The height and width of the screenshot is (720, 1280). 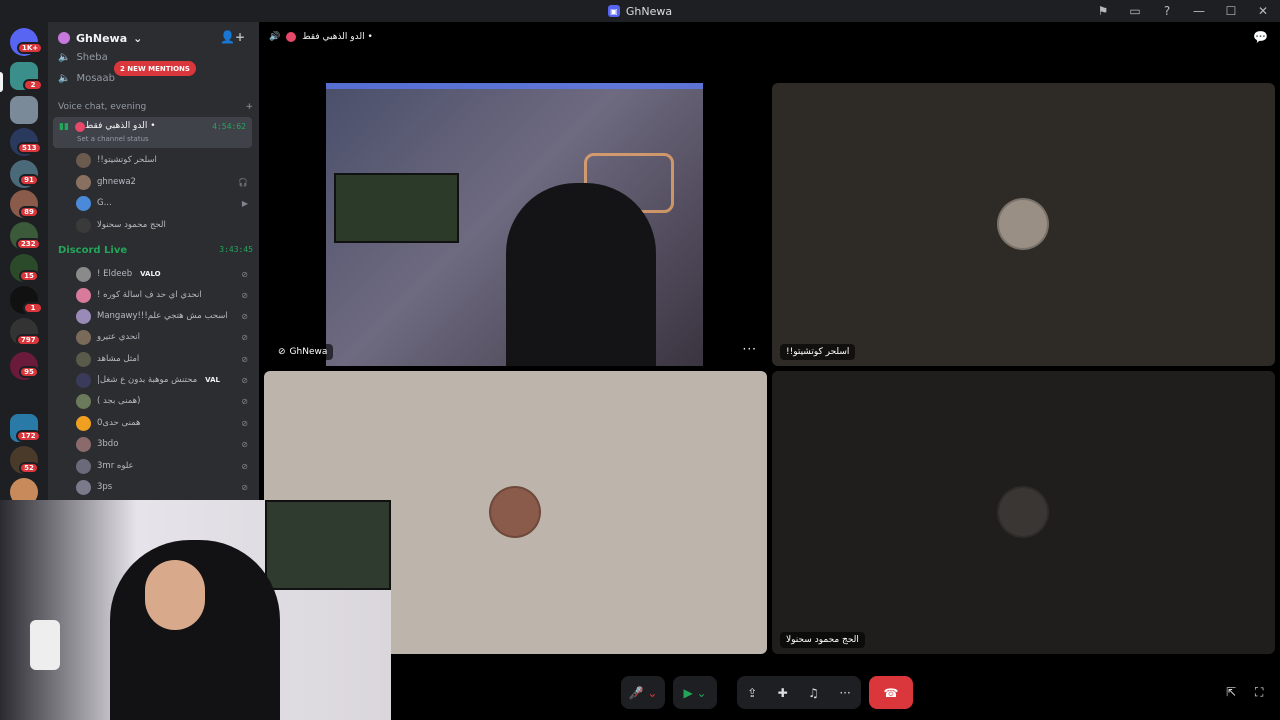 What do you see at coordinates (64, 38) in the screenshot?
I see `server-badge-icon` at bounding box center [64, 38].